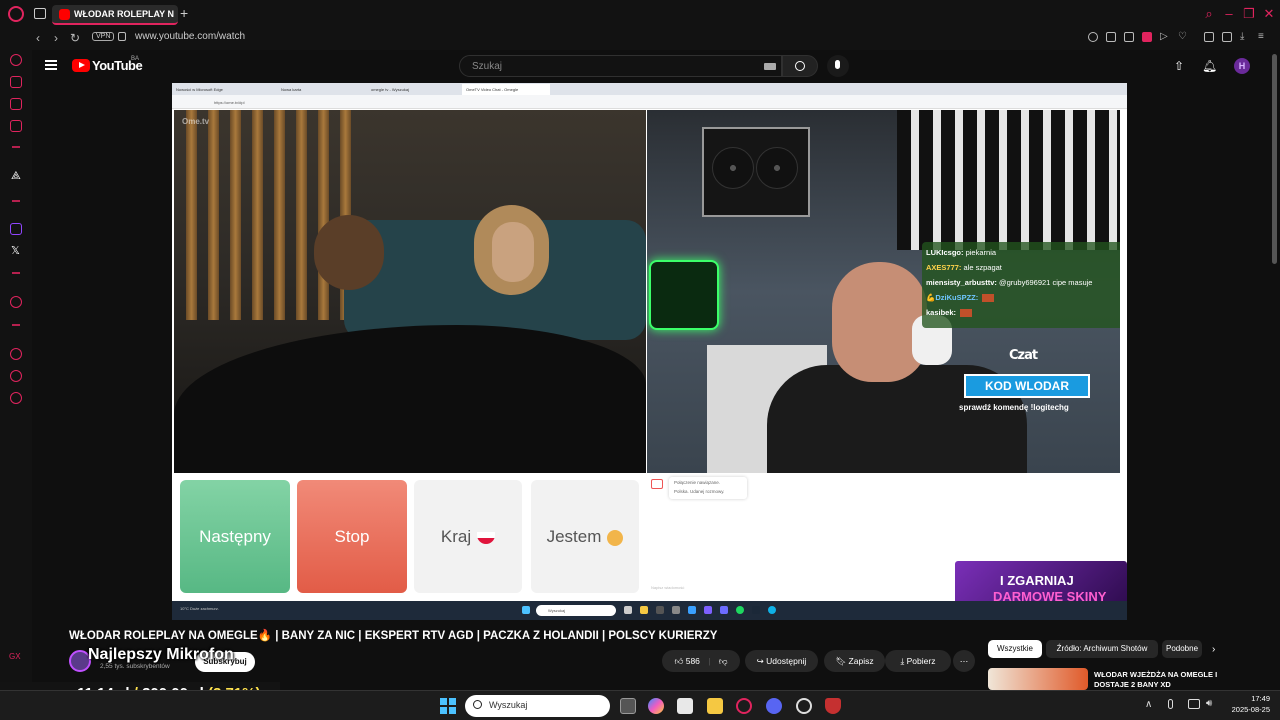  I want to click on inner-edge-icon, so click(772, 610).